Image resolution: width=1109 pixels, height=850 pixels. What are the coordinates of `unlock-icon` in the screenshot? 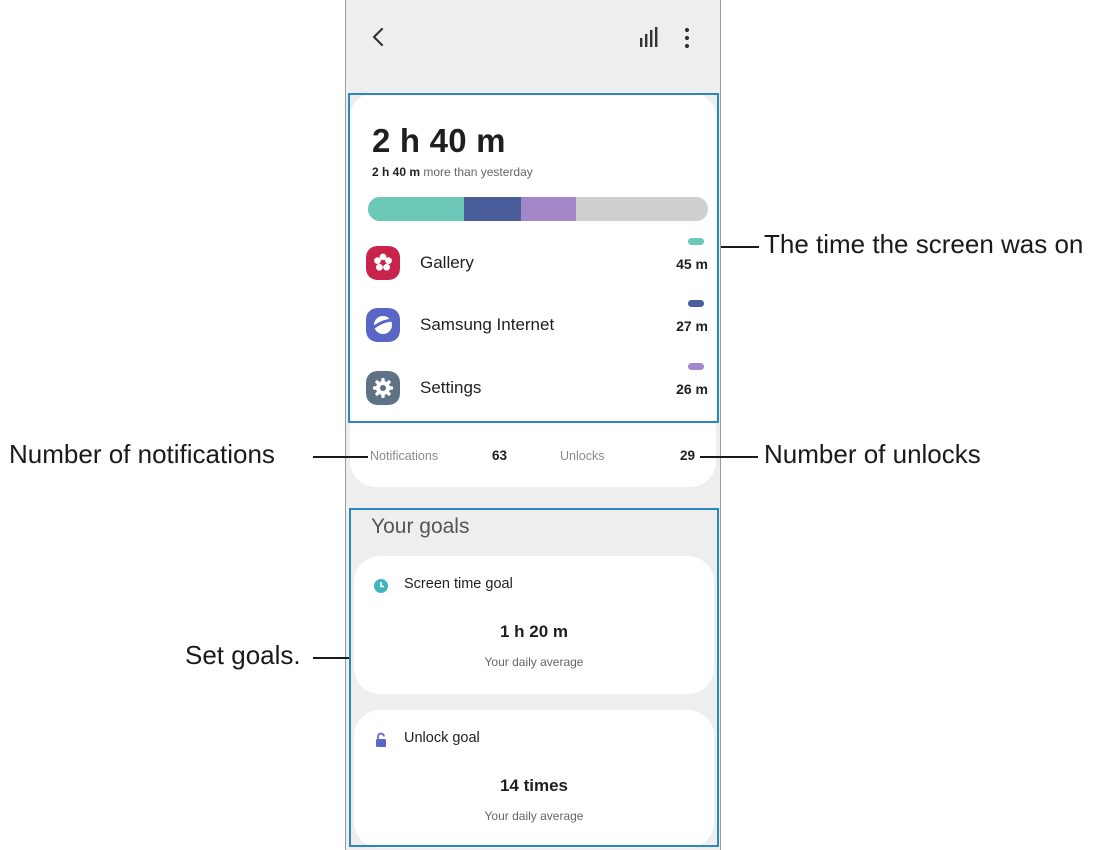 It's located at (381, 739).